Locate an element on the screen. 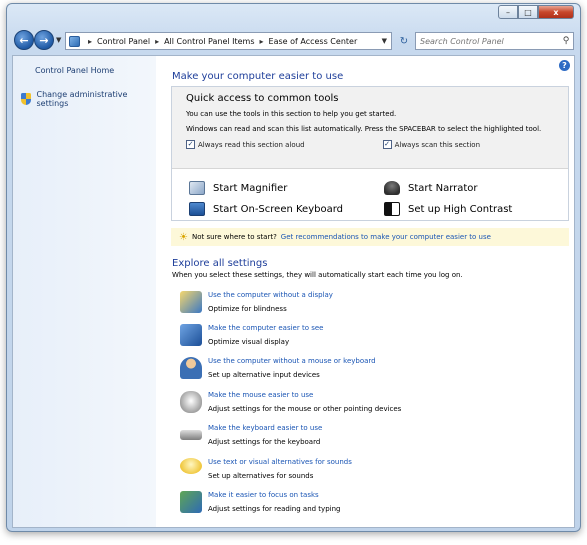 This screenshot has height=545, width=587. setting-description: Optimize visual display is located at coordinates (249, 342).